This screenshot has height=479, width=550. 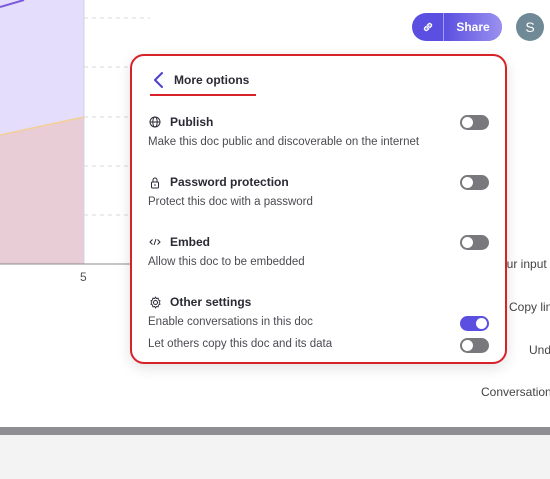 What do you see at coordinates (212, 80) in the screenshot?
I see `popup-title: More options` at bounding box center [212, 80].